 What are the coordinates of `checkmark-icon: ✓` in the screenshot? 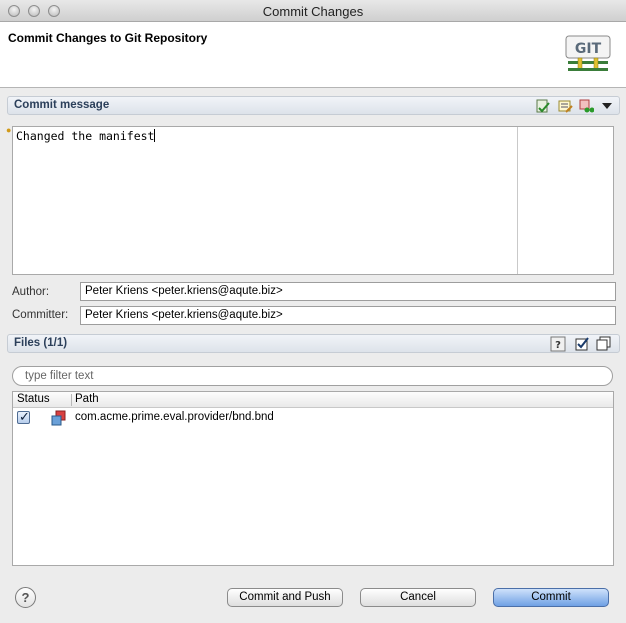 It's located at (24, 416).